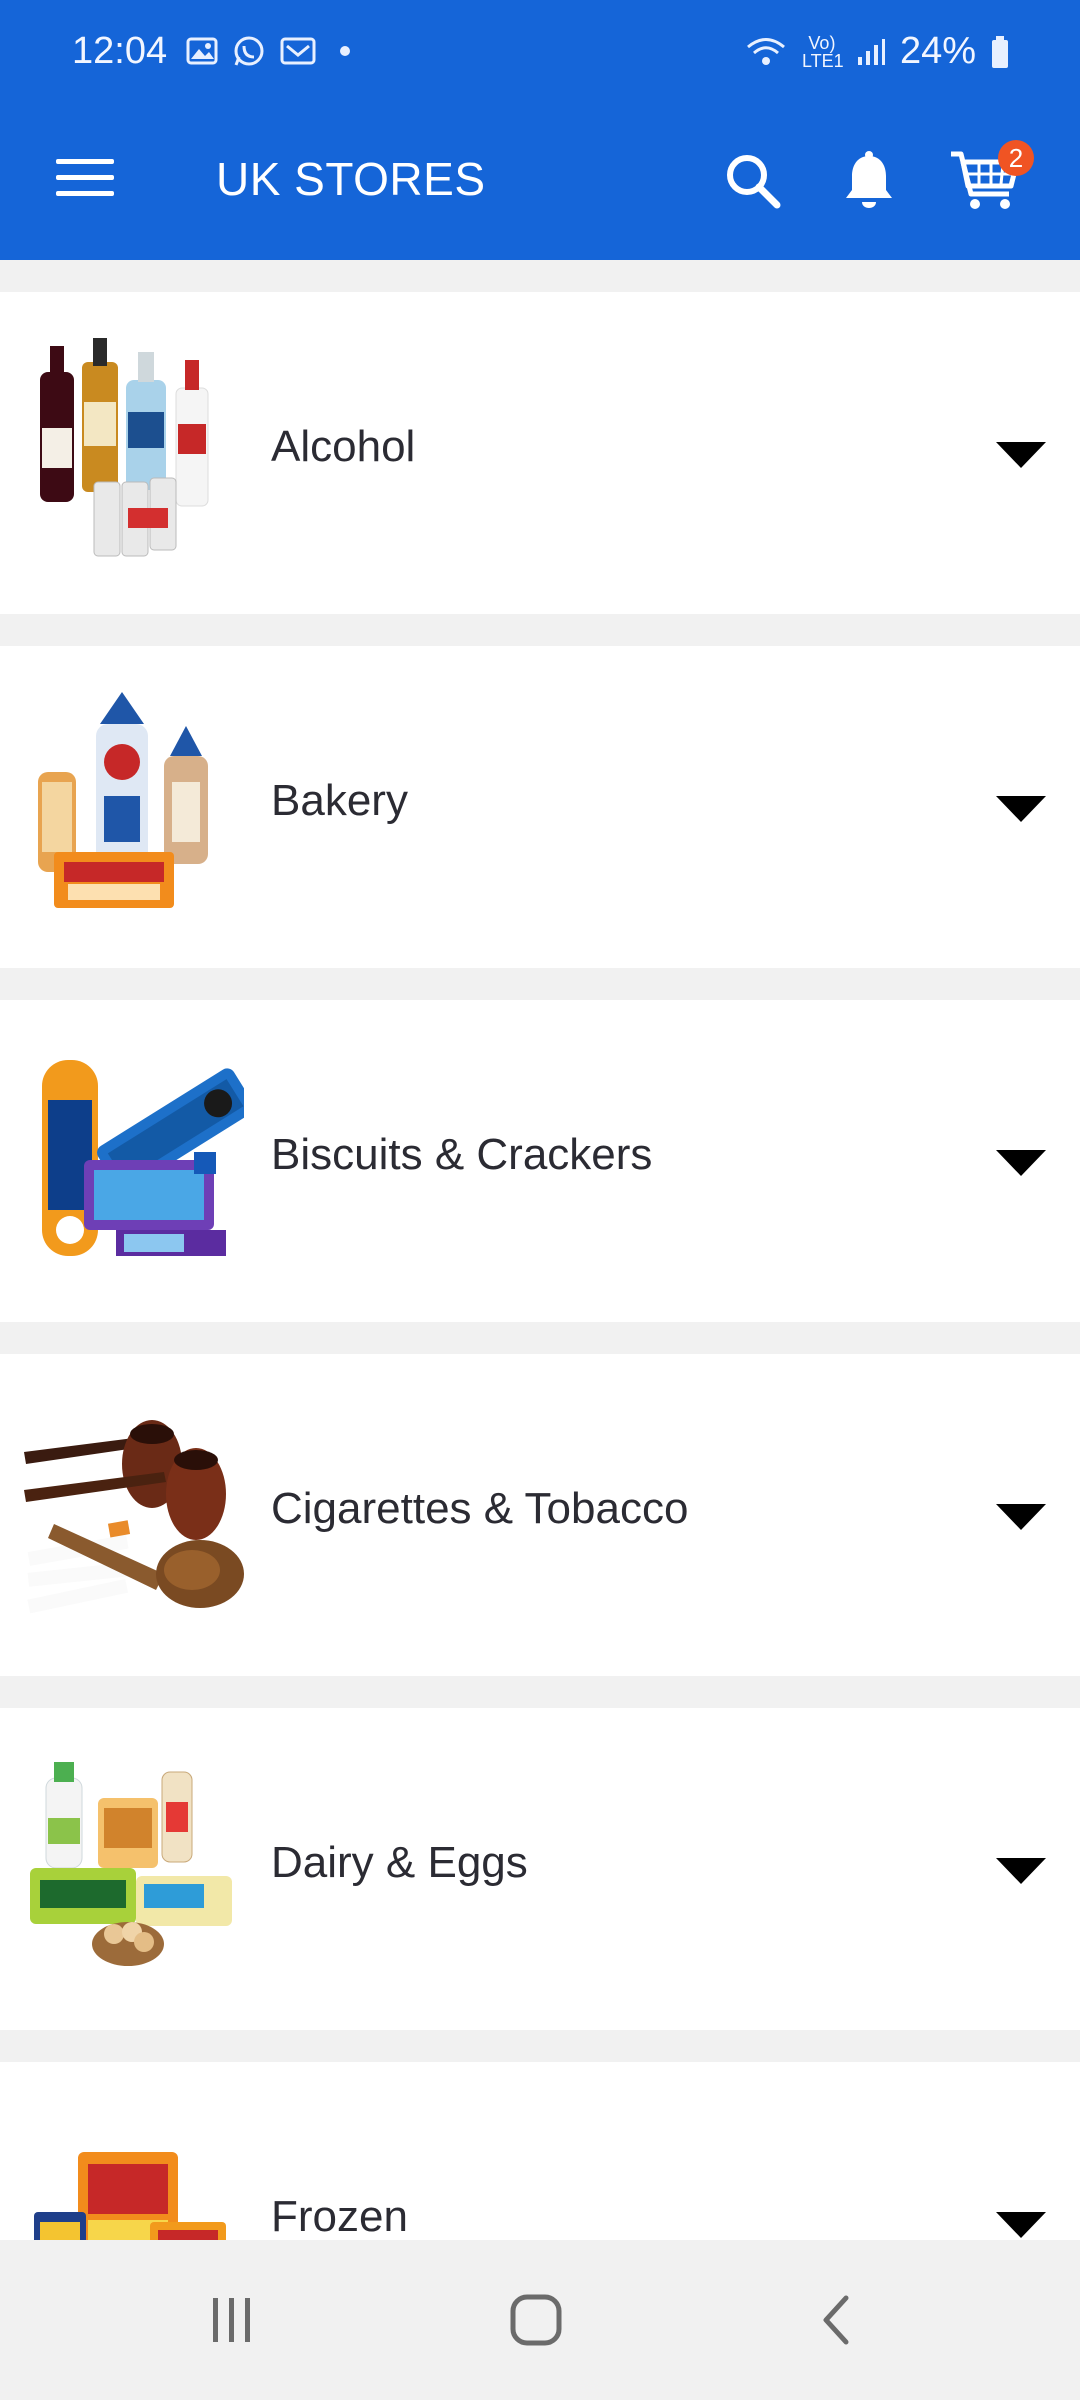  I want to click on pipes-tobacco-image, so click(134, 1517).